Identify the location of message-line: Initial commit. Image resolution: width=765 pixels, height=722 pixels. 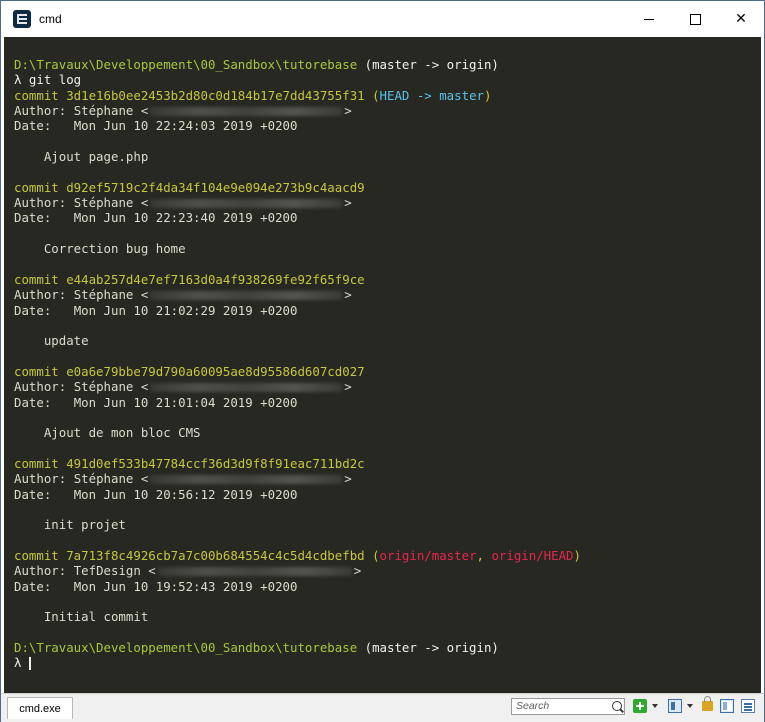
(297, 616).